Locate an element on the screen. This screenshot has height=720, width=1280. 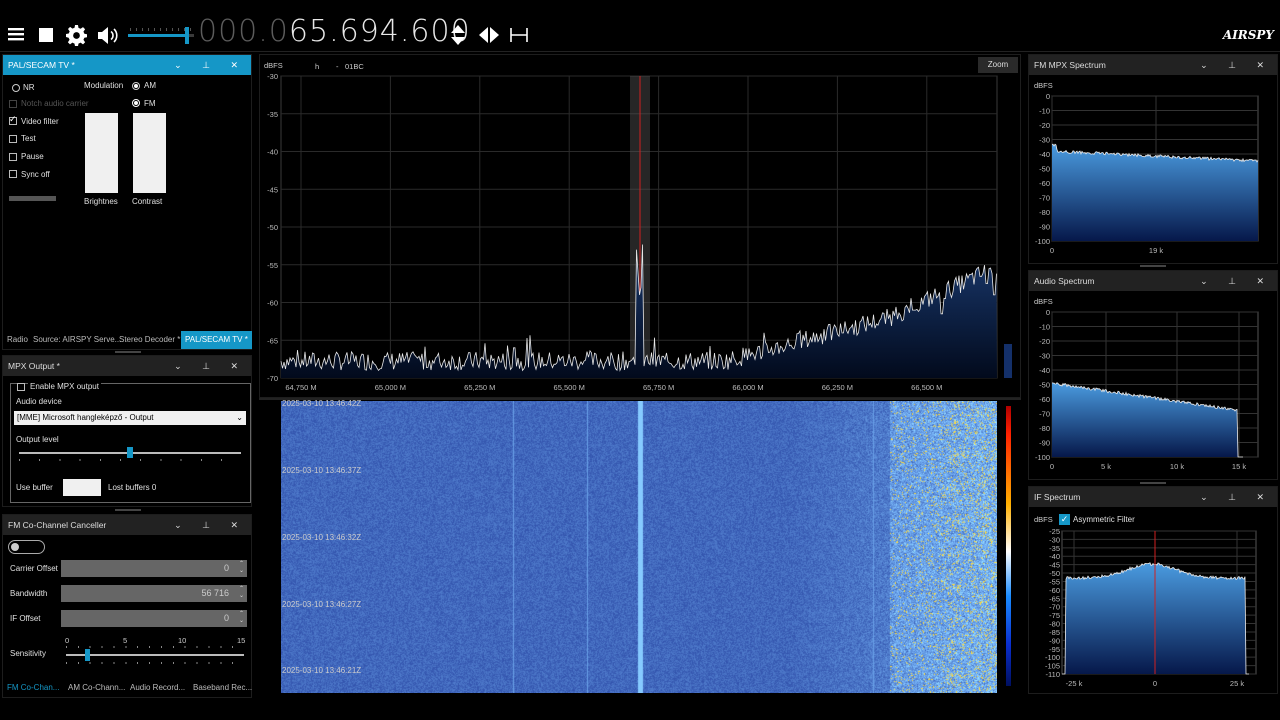
lost-buffers-label: Lost buffers 0 is located at coordinates (132, 487).